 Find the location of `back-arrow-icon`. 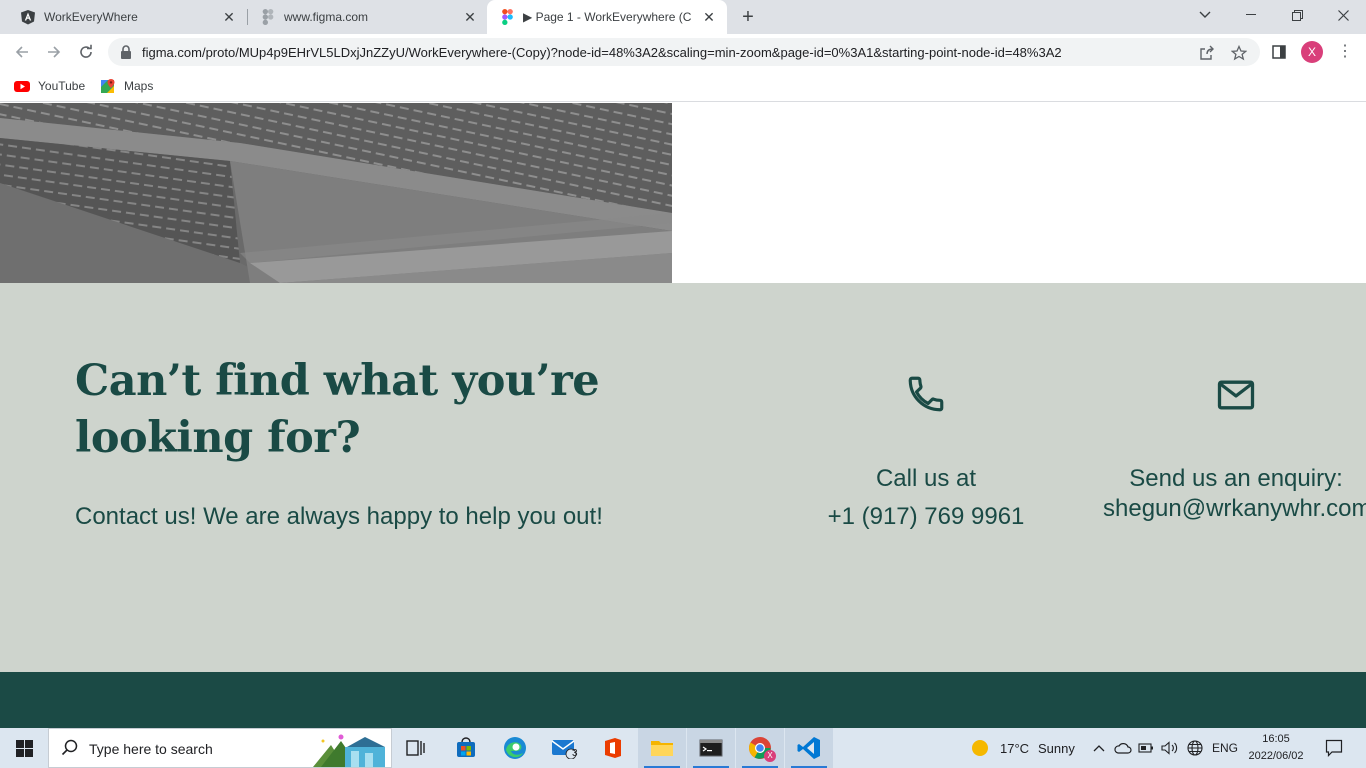

back-arrow-icon is located at coordinates (22, 52).